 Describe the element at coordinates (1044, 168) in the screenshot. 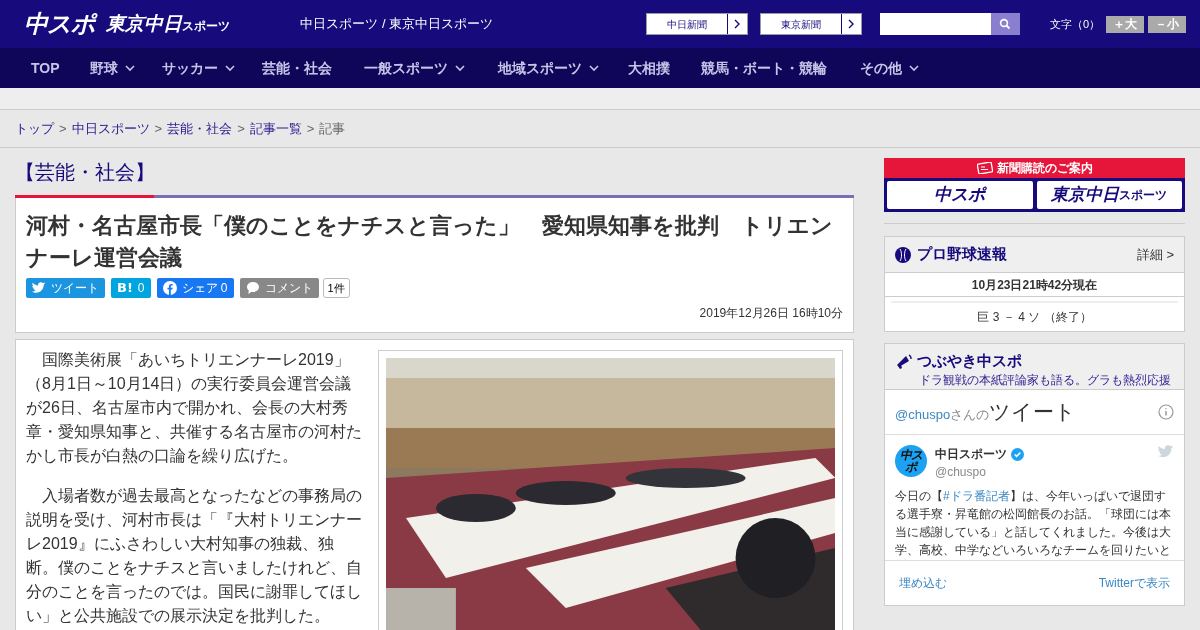

I see `banner-title: 新聞購読のご案内` at that location.